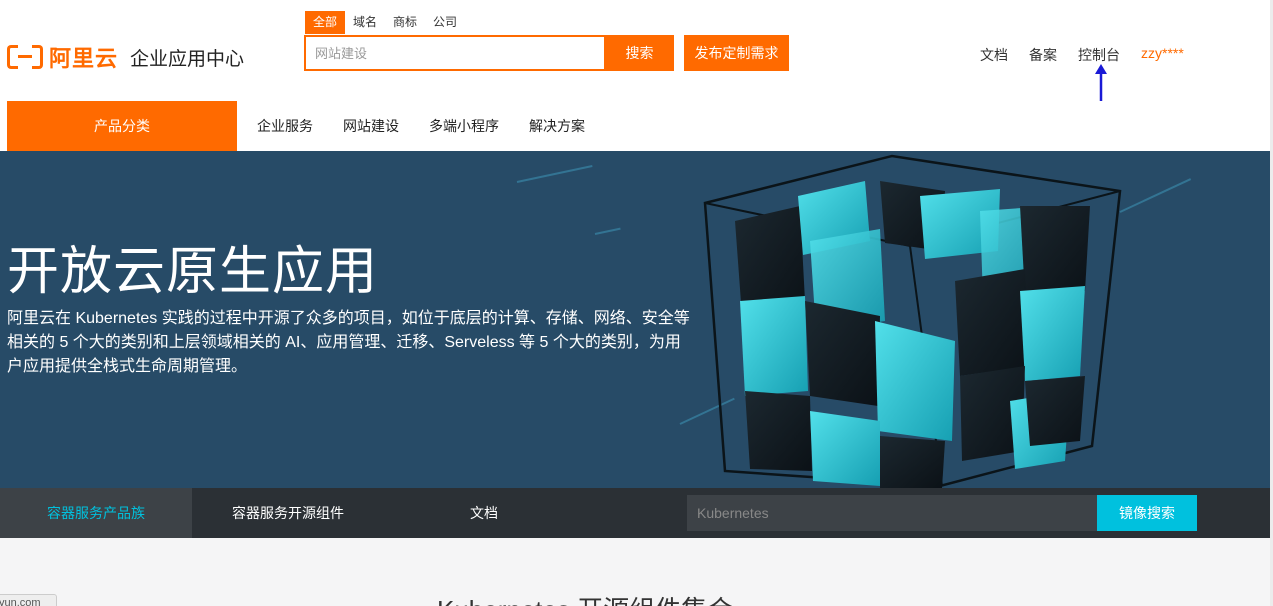  What do you see at coordinates (636, 572) in the screenshot?
I see `content-area: Kubernetes 开源组件集合 yun.com` at bounding box center [636, 572].